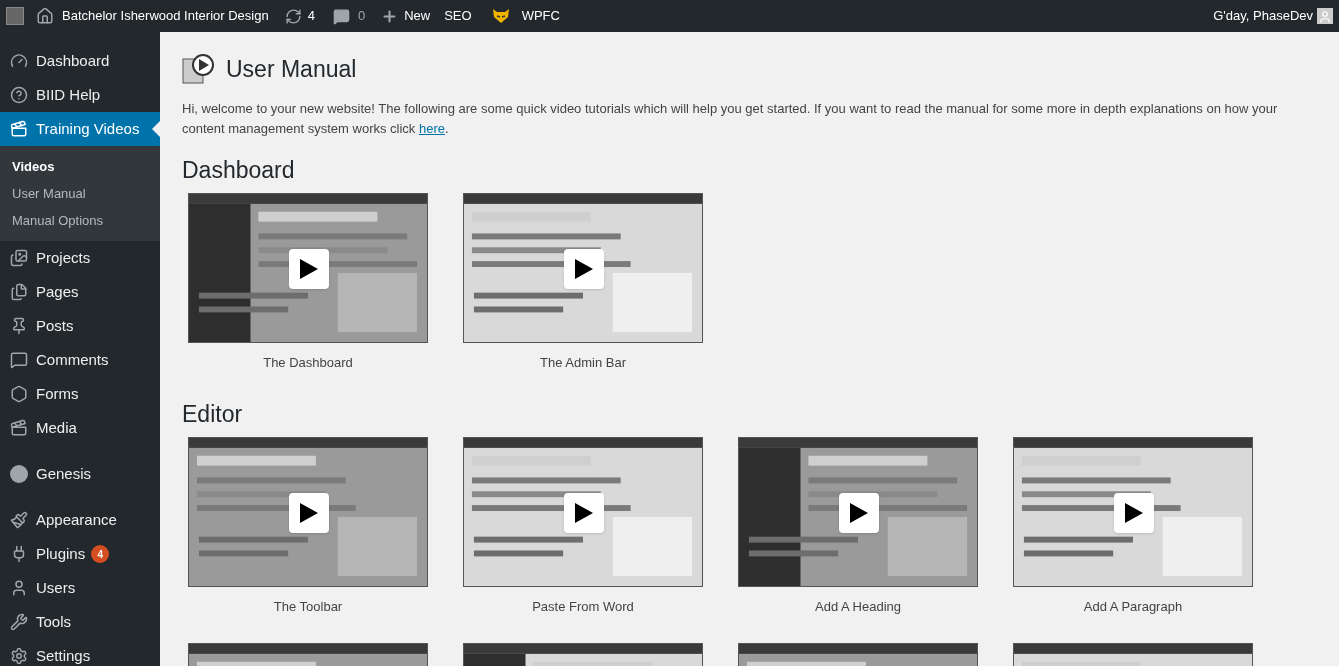 This screenshot has height=666, width=1339. What do you see at coordinates (165, 16) in the screenshot?
I see `site-name-link: Batchelor Isherwood Interior Design` at bounding box center [165, 16].